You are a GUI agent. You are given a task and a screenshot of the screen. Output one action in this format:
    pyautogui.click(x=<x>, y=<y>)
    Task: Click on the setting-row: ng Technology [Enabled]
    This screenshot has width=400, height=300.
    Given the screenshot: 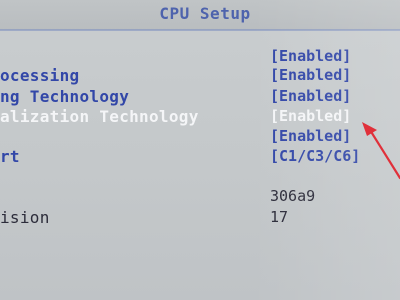 What is the action you would take?
    pyautogui.click(x=200, y=97)
    